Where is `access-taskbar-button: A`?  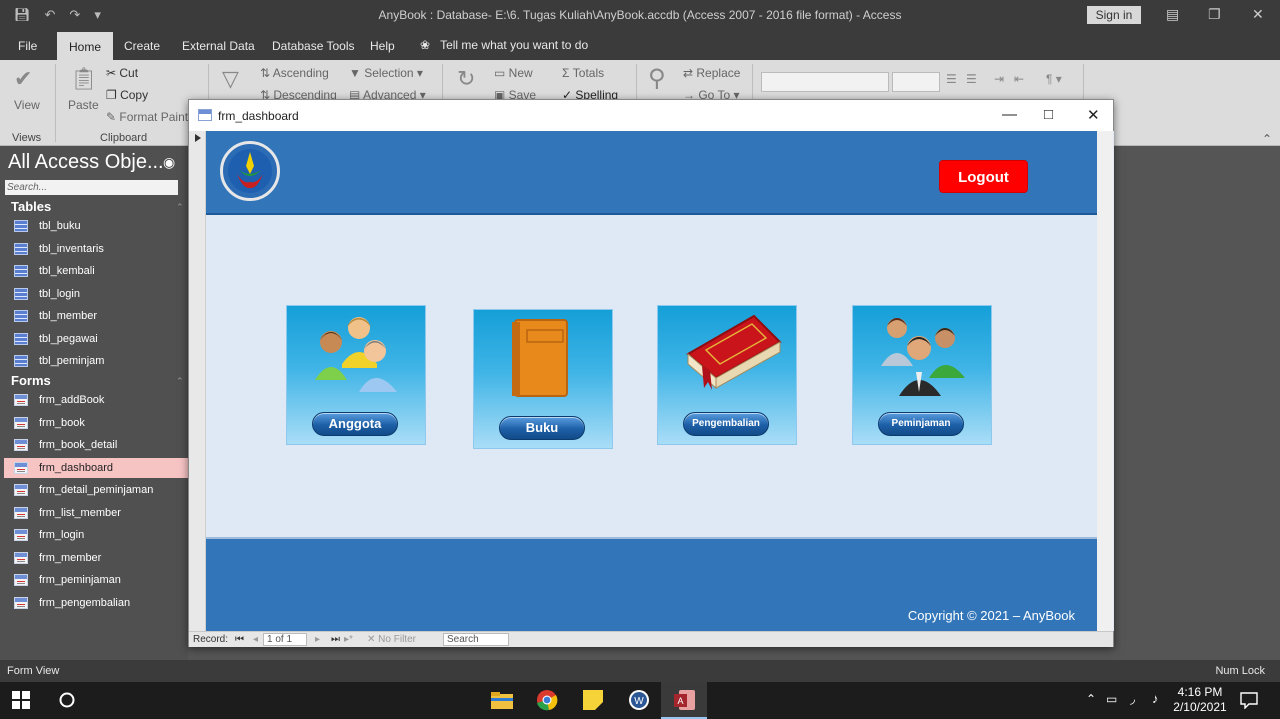 access-taskbar-button: A is located at coordinates (684, 700).